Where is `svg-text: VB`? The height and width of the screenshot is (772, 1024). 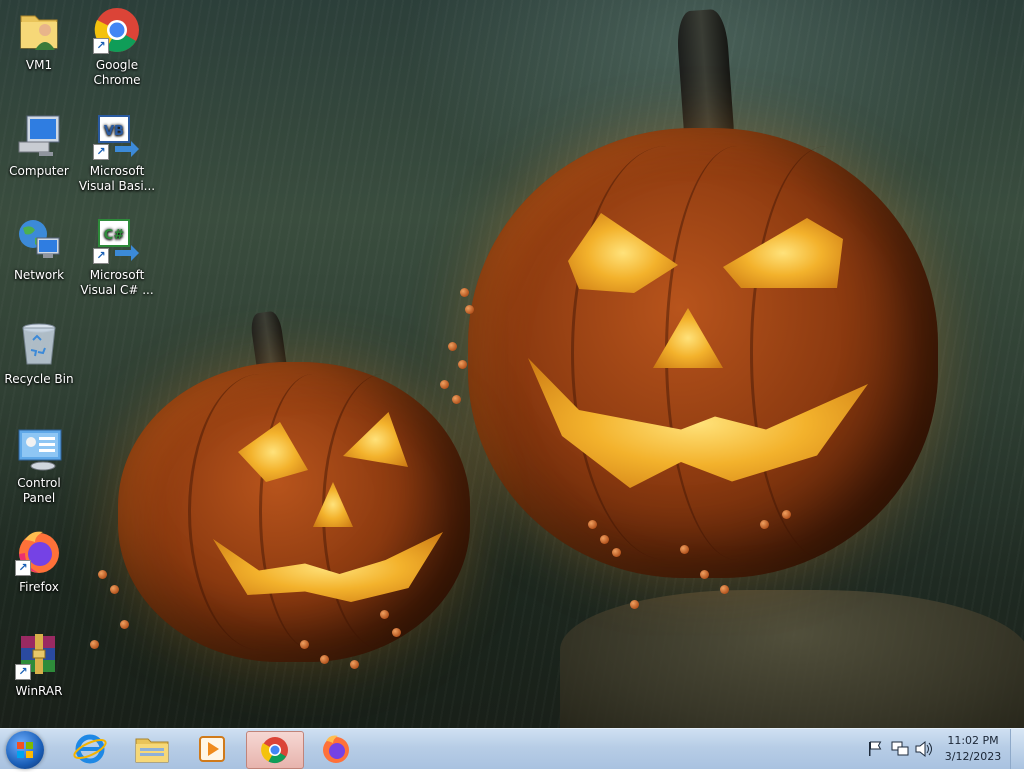 svg-text: VB is located at coordinates (114, 131).